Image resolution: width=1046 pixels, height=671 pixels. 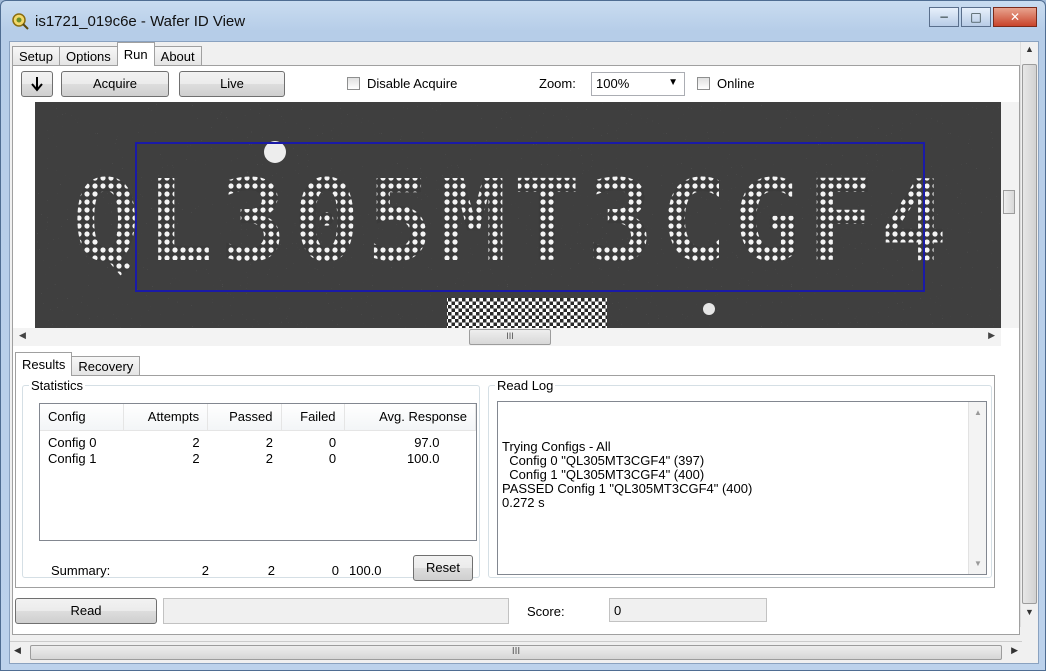 What do you see at coordinates (335, 570) in the screenshot?
I see `summary-failed: 0` at bounding box center [335, 570].